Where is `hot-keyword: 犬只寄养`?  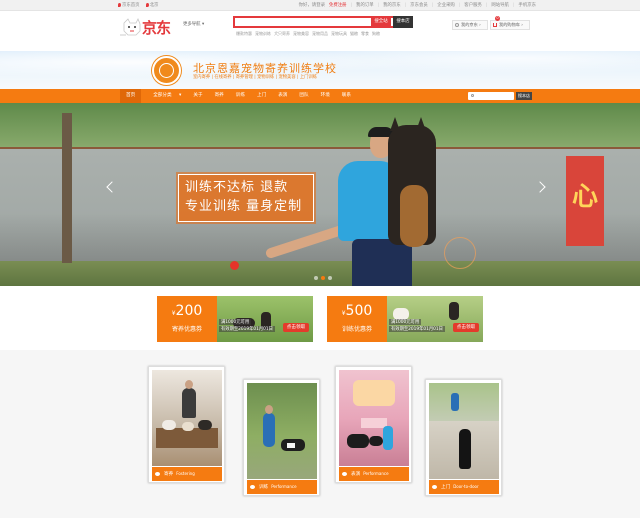
hot-keyword: 犬只寄养 is located at coordinates (282, 34).